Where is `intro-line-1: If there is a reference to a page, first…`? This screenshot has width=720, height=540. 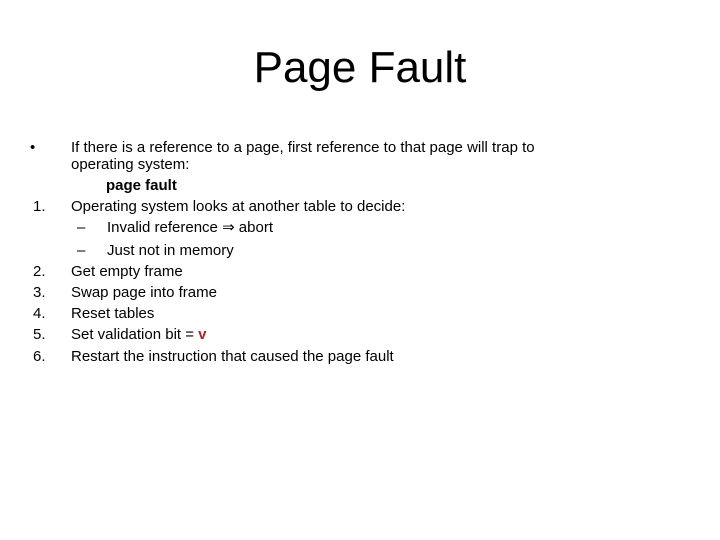
intro-line-1: If there is a reference to a page, first… is located at coordinates (303, 147).